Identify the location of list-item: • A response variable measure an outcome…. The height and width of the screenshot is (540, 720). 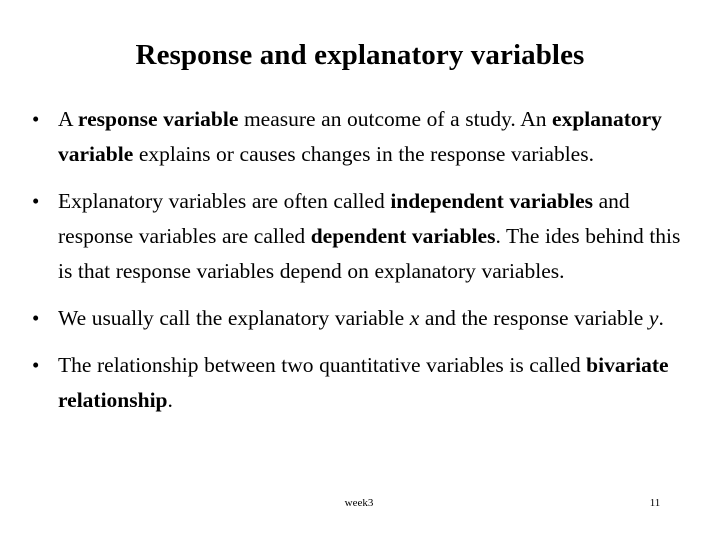
(360, 137).